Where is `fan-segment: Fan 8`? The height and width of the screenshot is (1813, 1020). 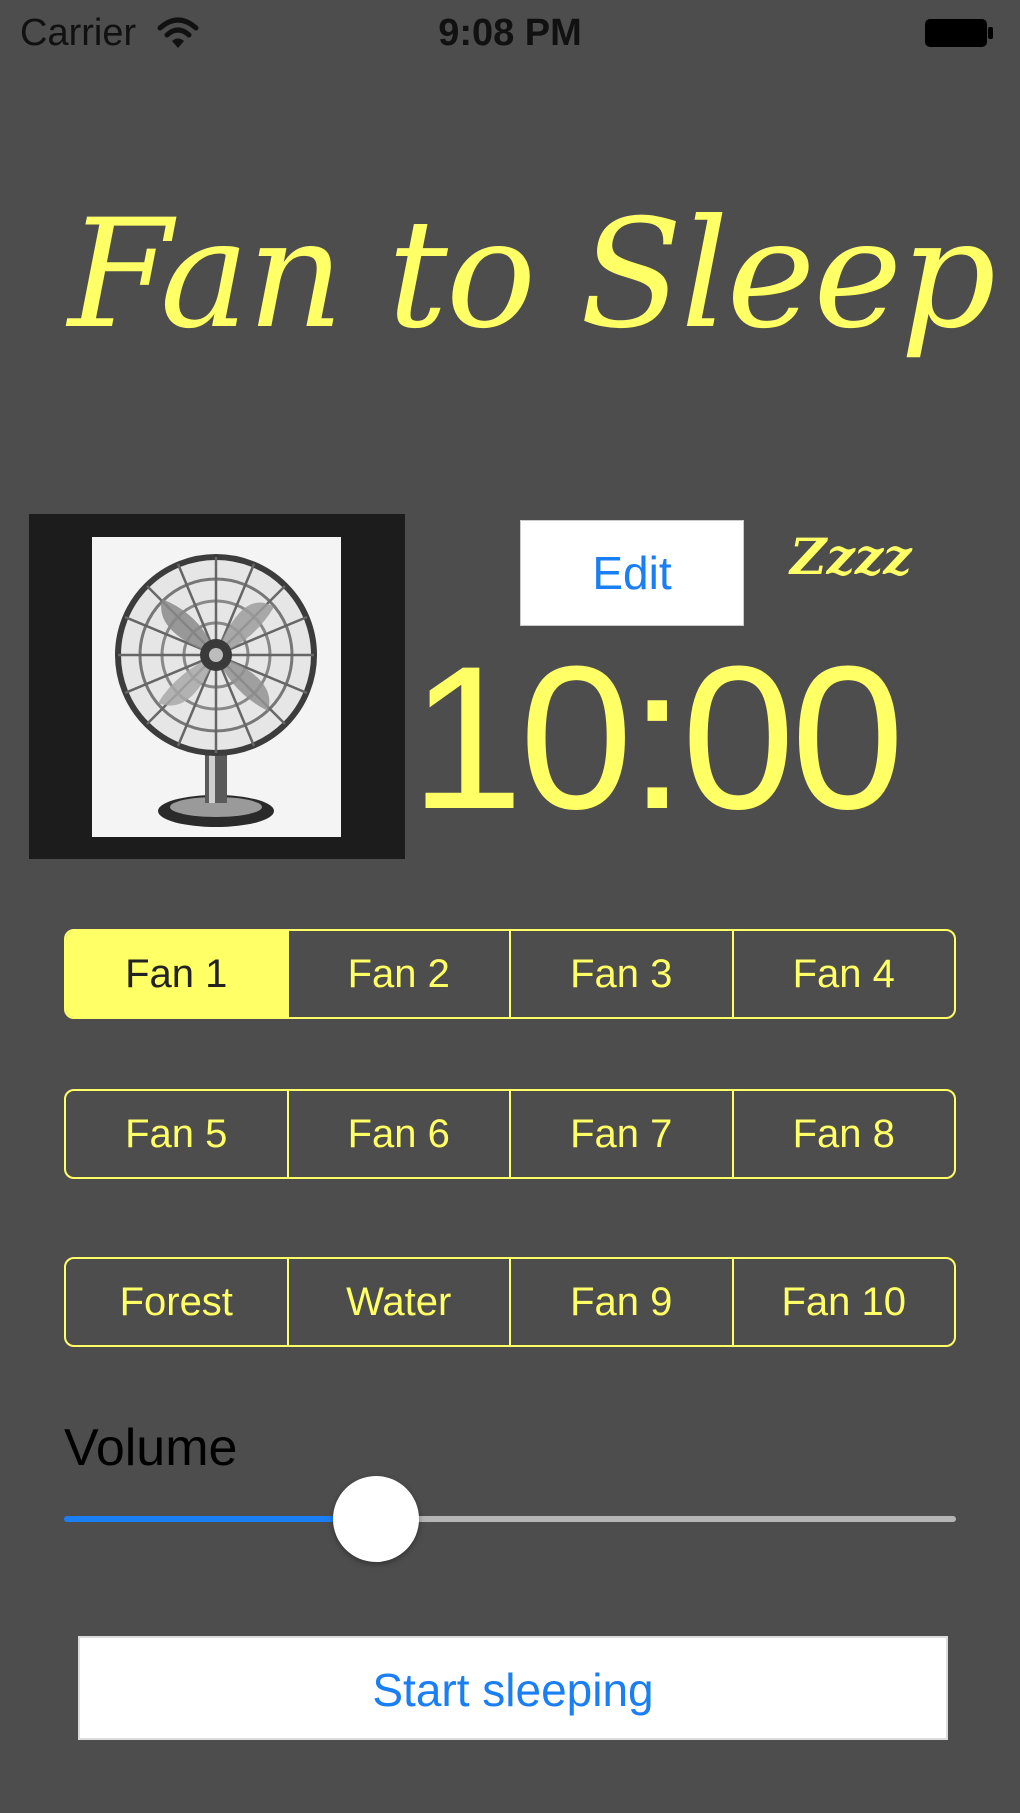 fan-segment: Fan 8 is located at coordinates (843, 1134).